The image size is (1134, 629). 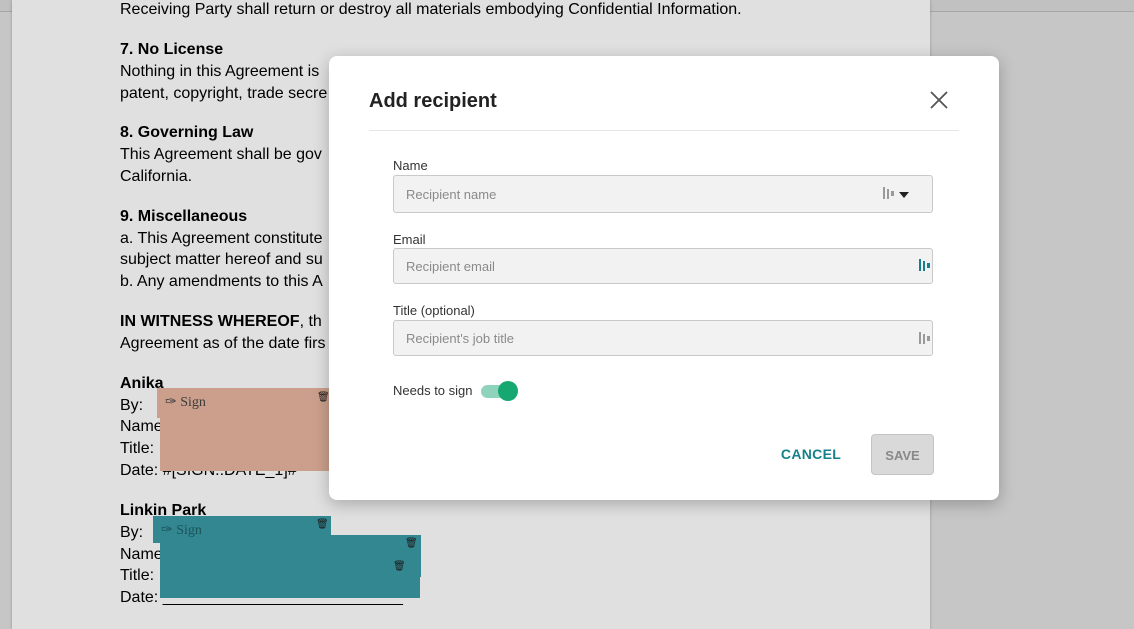 What do you see at coordinates (433, 390) in the screenshot?
I see `needs-to-sign-label: Needs to sign` at bounding box center [433, 390].